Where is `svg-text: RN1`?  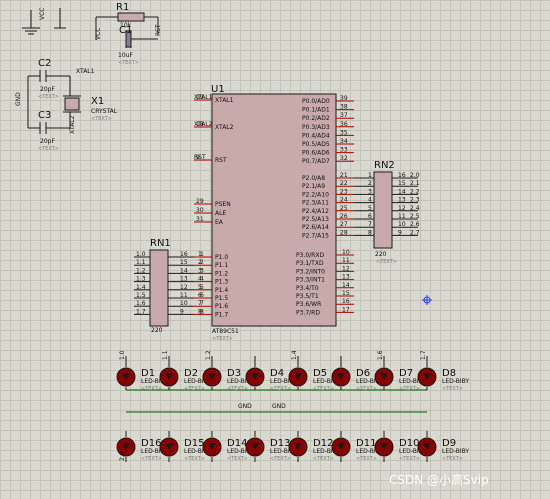
svg-text: RN1 is located at coordinates (160, 243).